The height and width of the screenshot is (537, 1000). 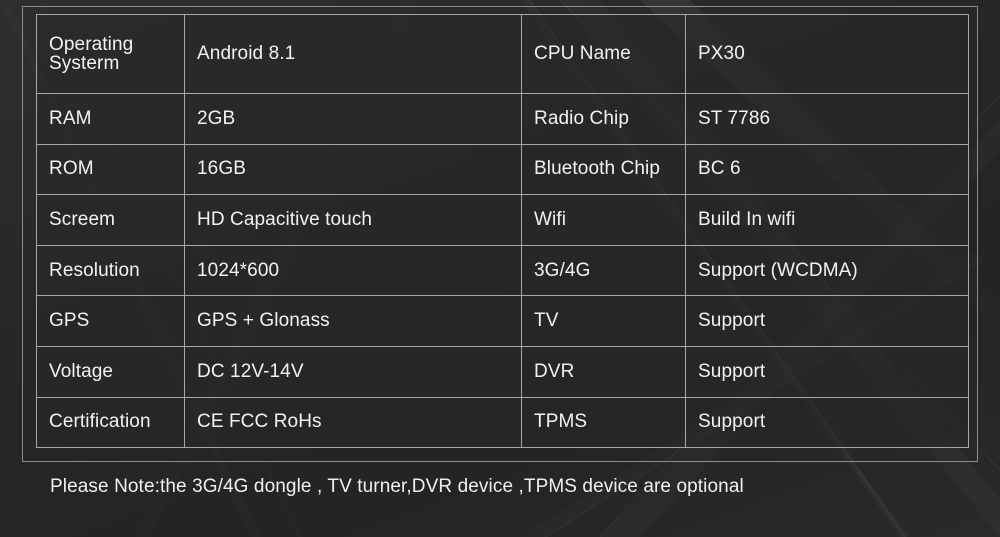 What do you see at coordinates (827, 119) in the screenshot?
I see `spec-value-radio-chip: ST 7786` at bounding box center [827, 119].